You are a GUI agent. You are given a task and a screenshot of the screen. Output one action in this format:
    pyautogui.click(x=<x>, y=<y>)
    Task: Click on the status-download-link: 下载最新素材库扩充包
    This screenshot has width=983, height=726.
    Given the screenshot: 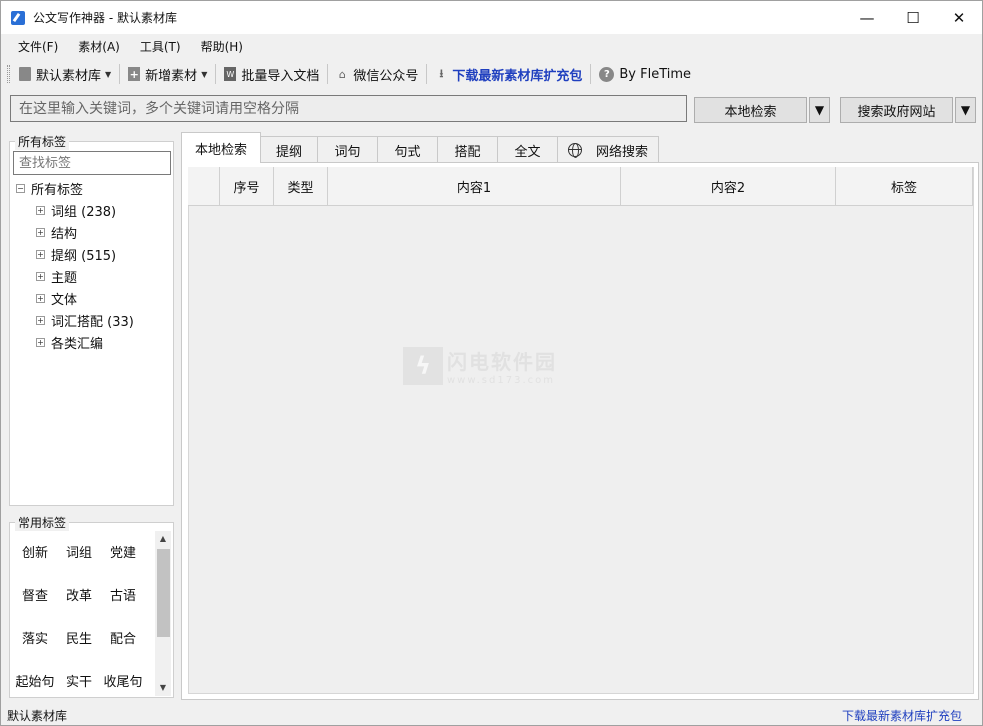 What is the action you would take?
    pyautogui.click(x=902, y=715)
    